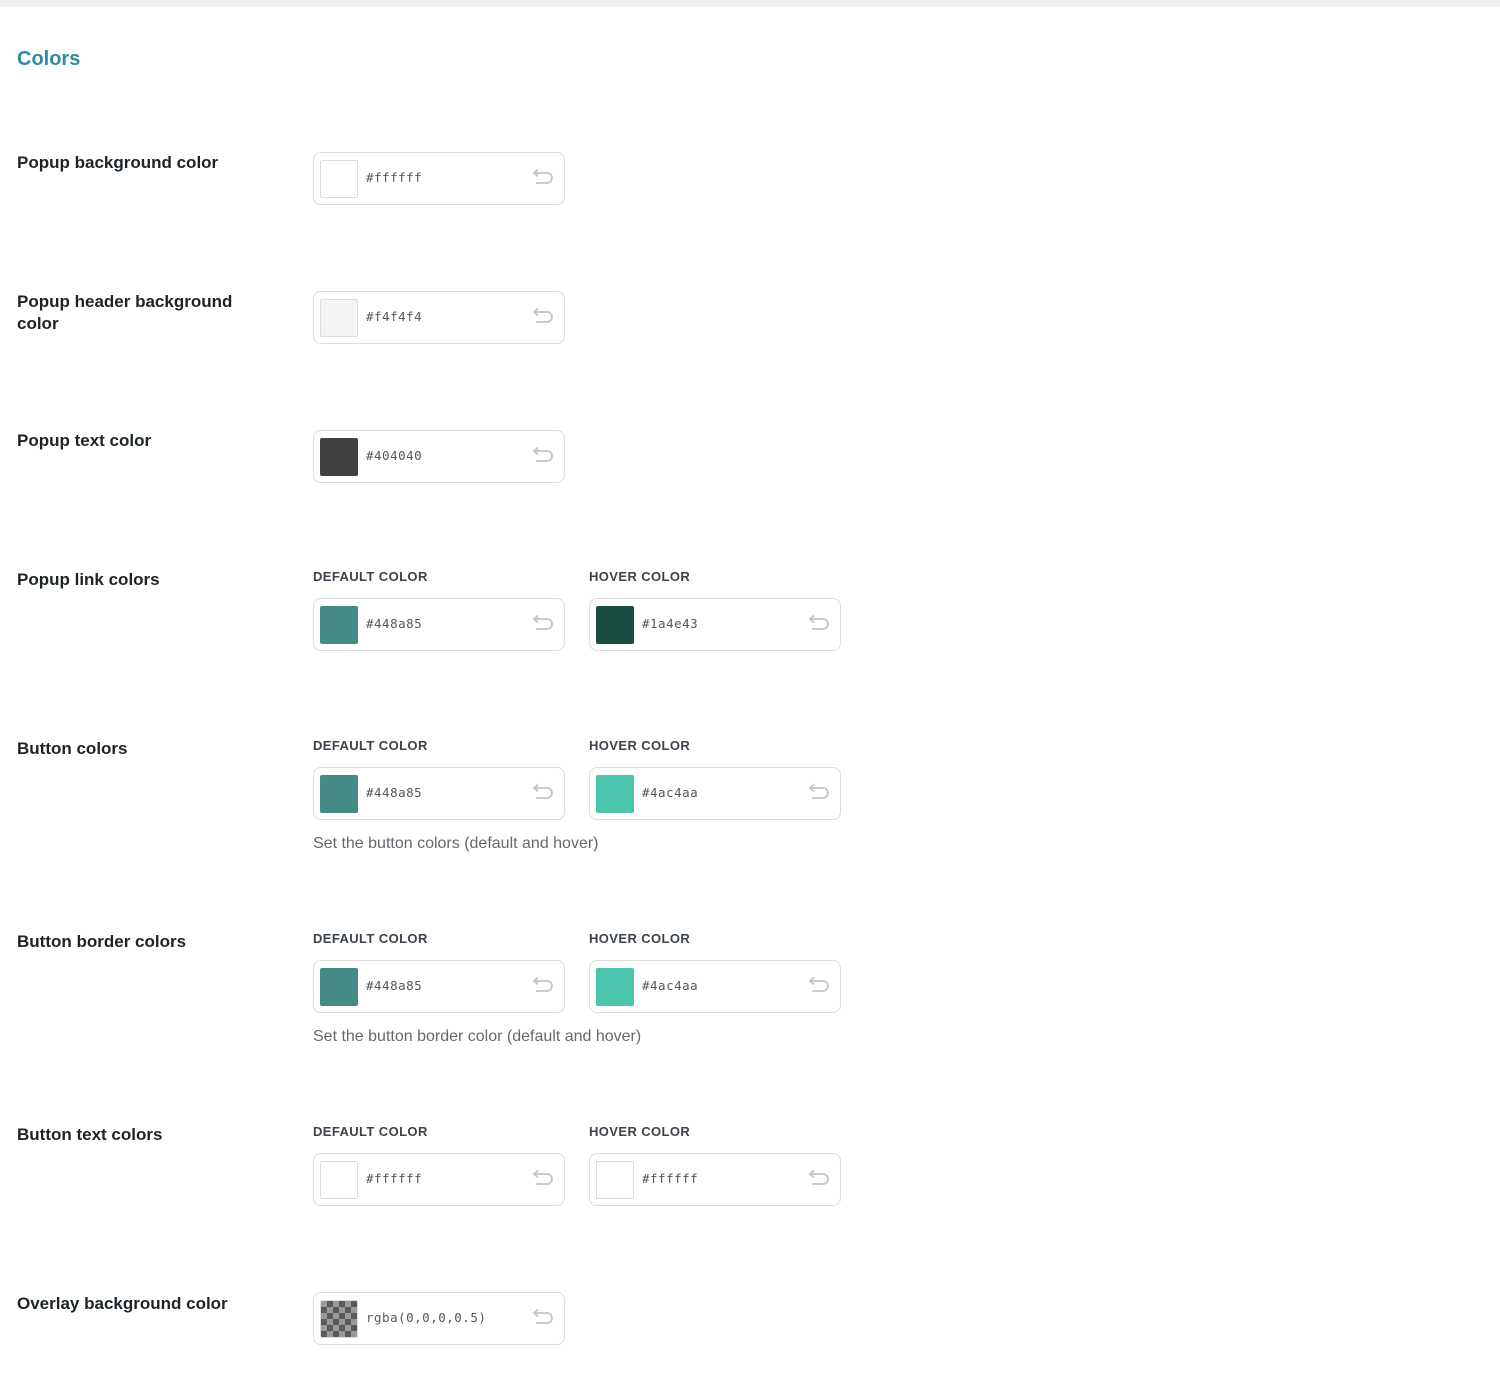  I want to click on setting-label: Popup text color, so click(84, 440).